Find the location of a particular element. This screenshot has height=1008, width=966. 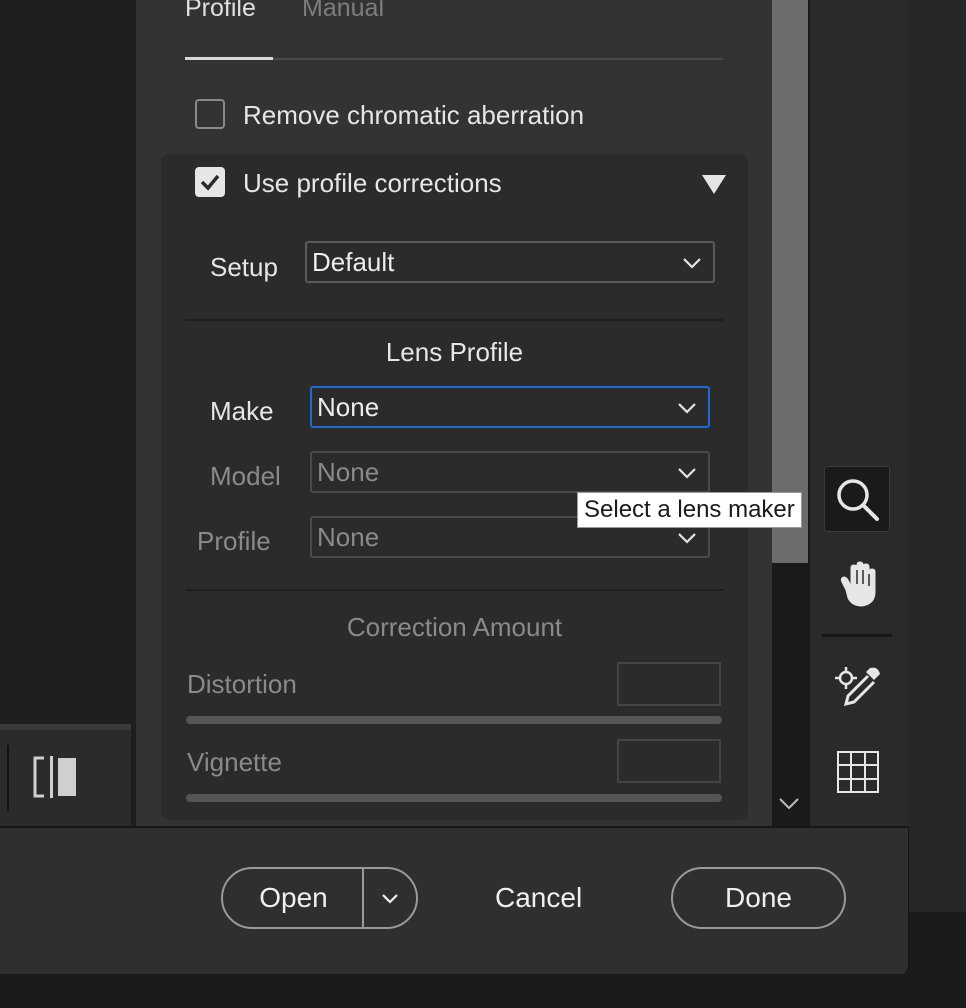

setup-value: Default is located at coordinates (353, 262).